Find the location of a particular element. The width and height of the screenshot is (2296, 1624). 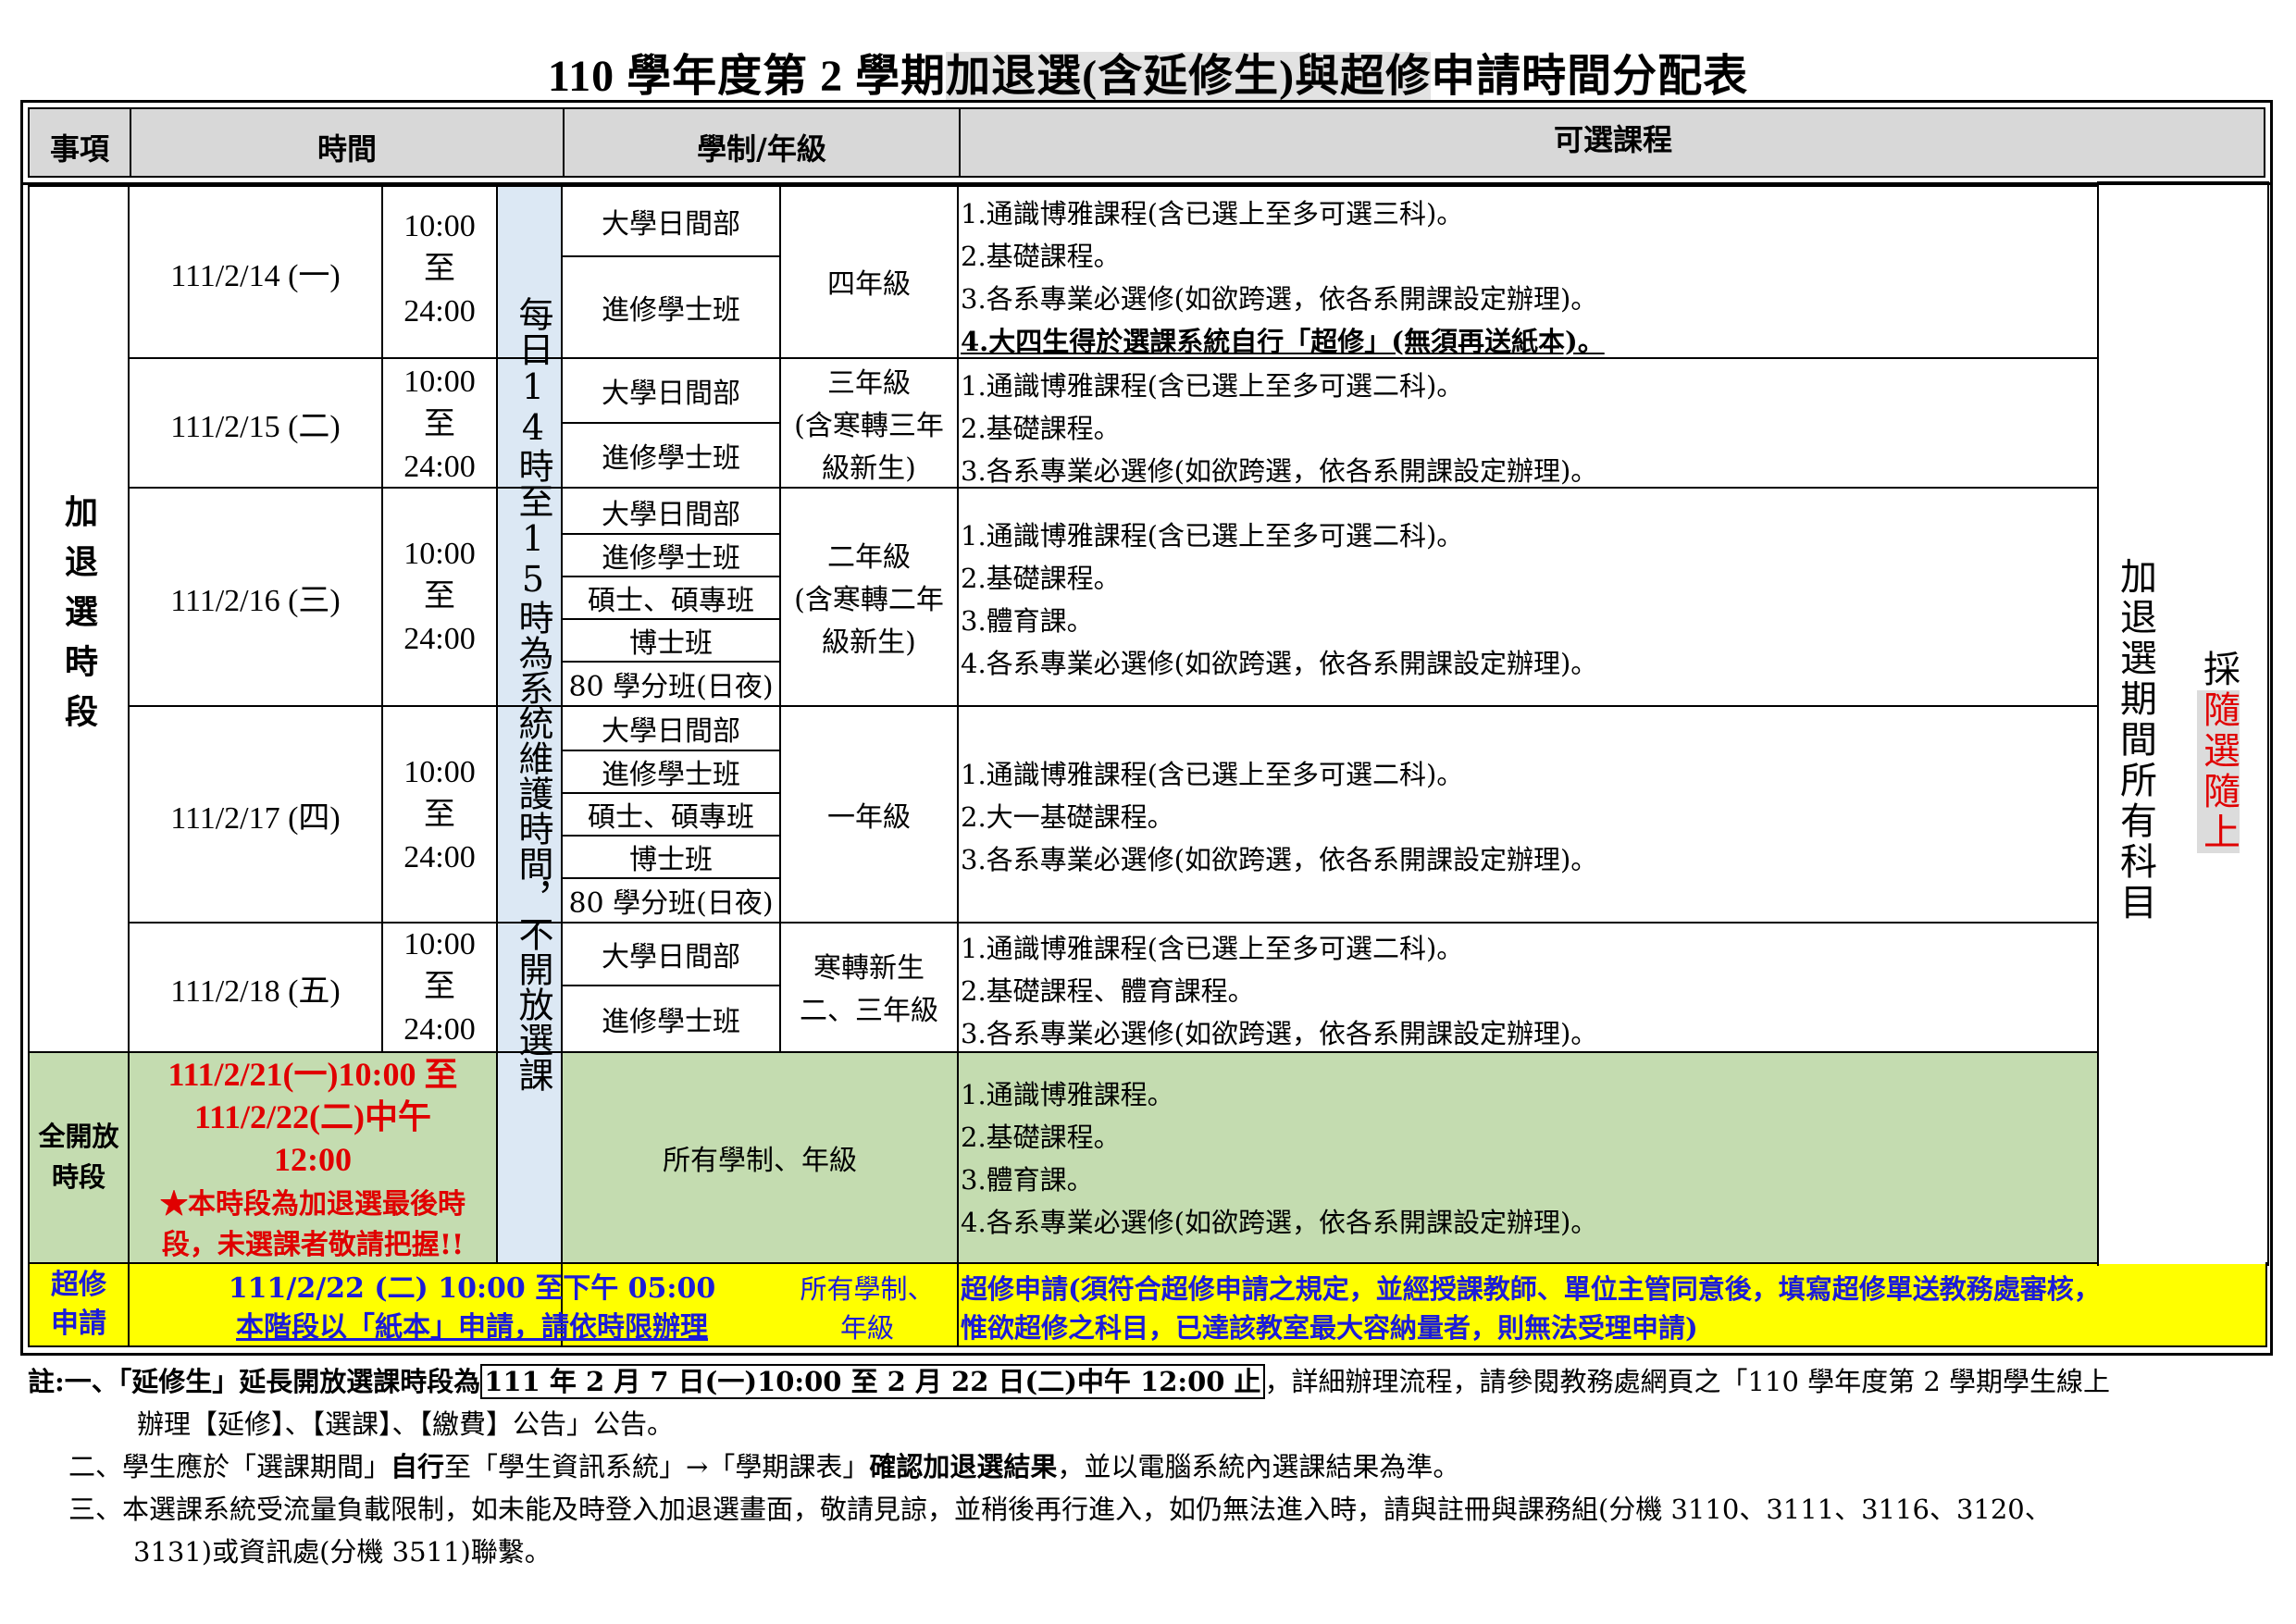

note-1-cont: 辦理【延修】、【選課】、【繳費】公告」公告。 is located at coordinates (406, 1424).